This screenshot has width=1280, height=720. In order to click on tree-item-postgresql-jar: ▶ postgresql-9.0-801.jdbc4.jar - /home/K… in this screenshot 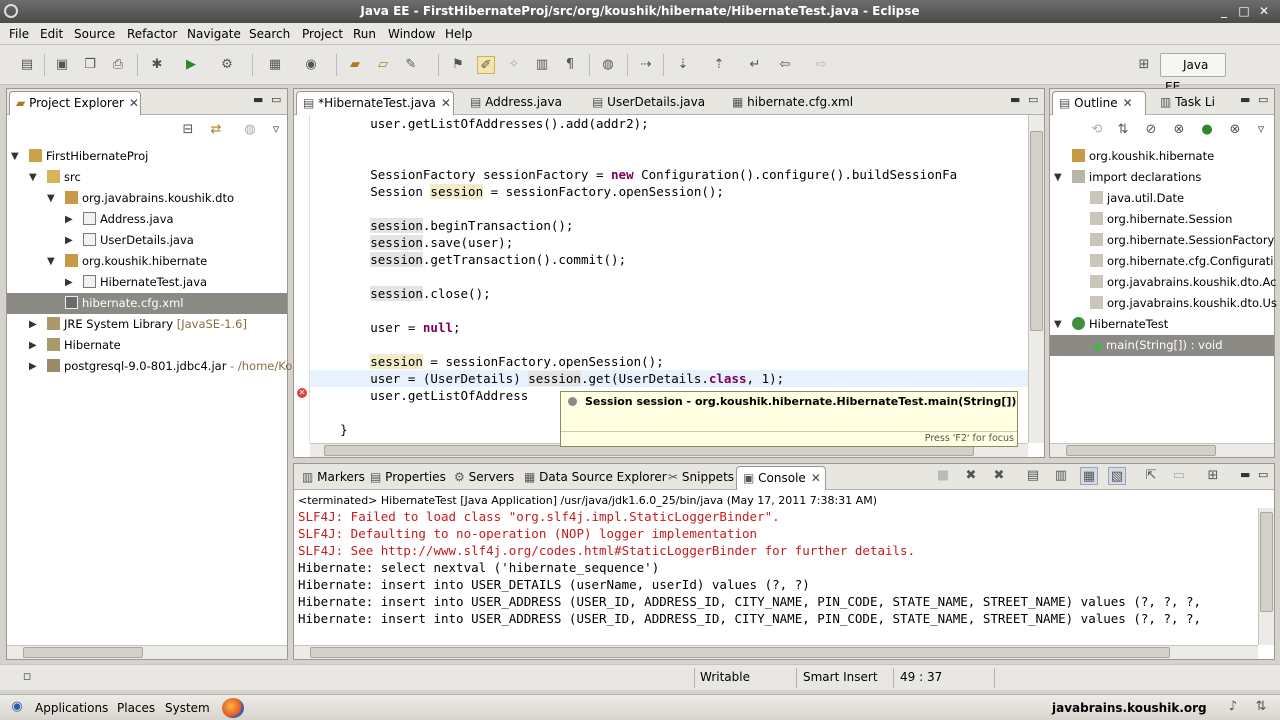, I will do `click(153, 366)`.